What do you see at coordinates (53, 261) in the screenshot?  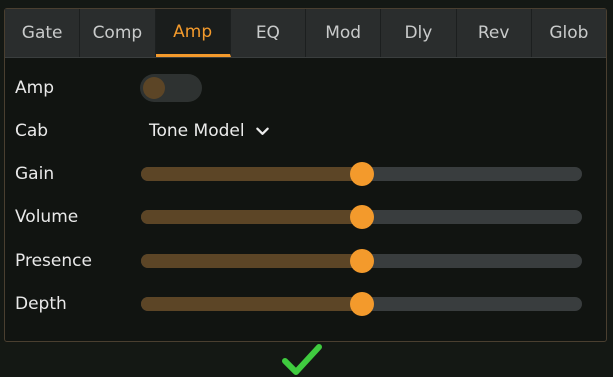 I see `presence-label: Presence` at bounding box center [53, 261].